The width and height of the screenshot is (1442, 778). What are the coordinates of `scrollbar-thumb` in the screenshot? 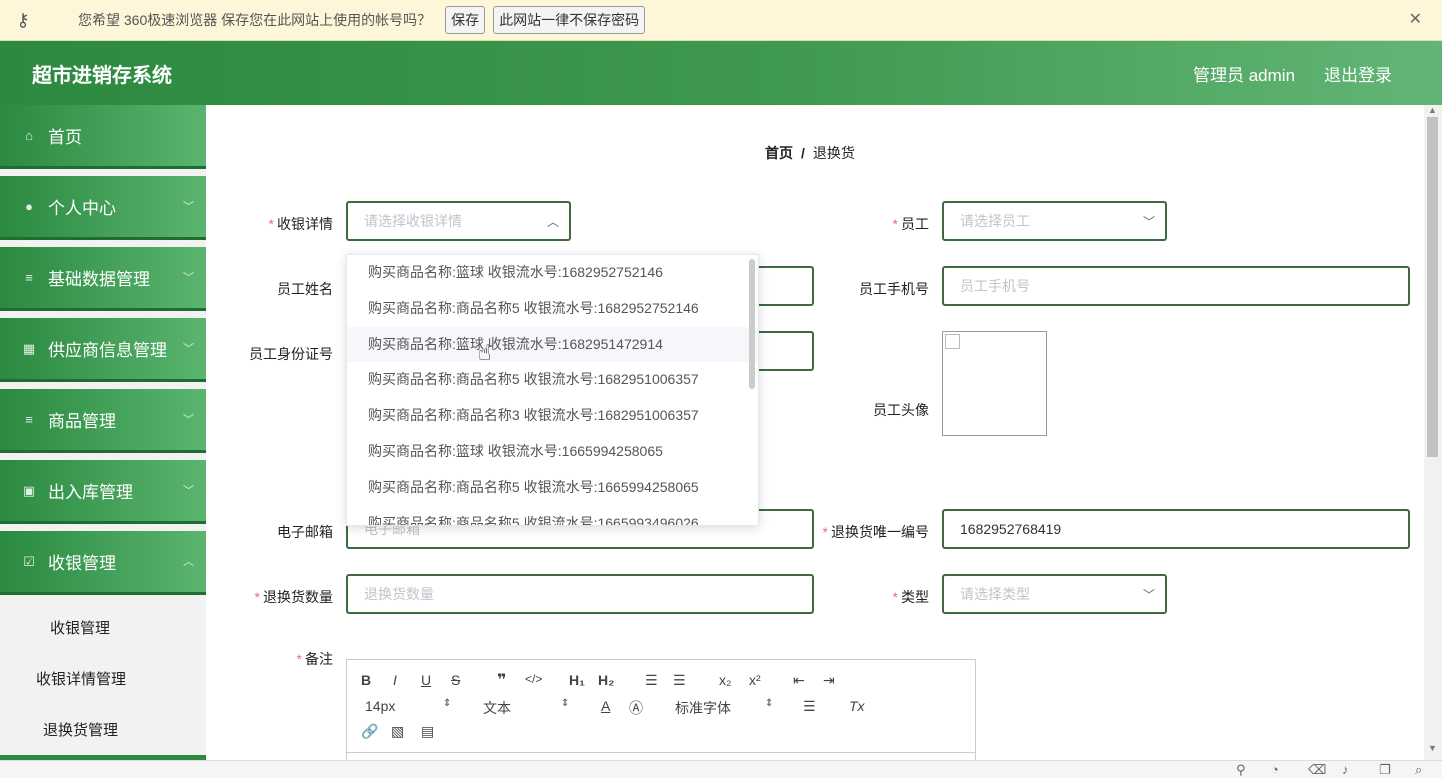 It's located at (1432, 287).